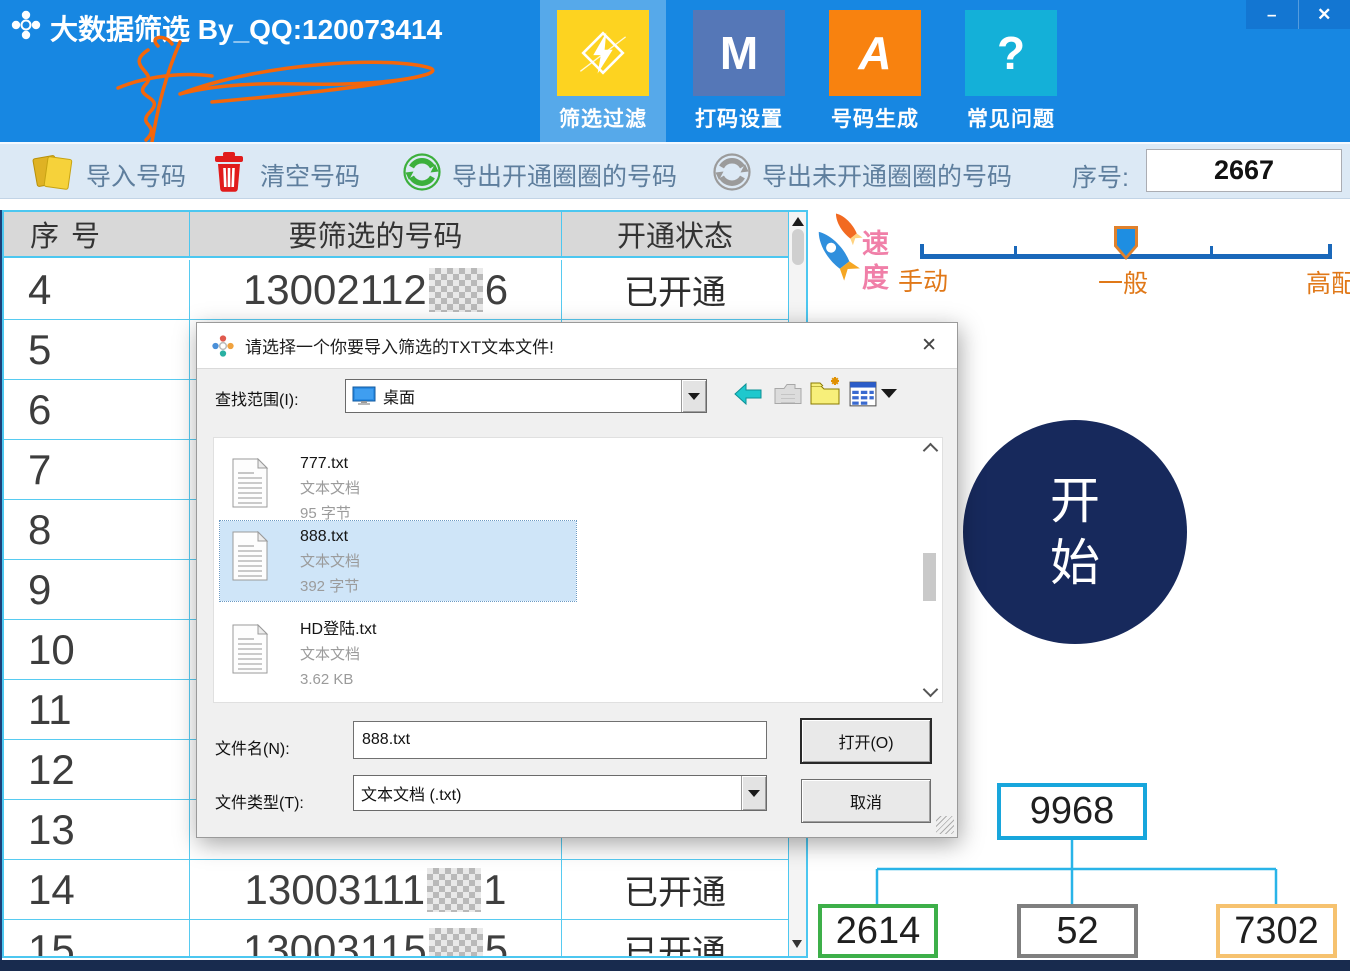 This screenshot has height=971, width=1350. Describe the element at coordinates (1100, 178) in the screenshot. I see `serial-label: 序号:` at that location.